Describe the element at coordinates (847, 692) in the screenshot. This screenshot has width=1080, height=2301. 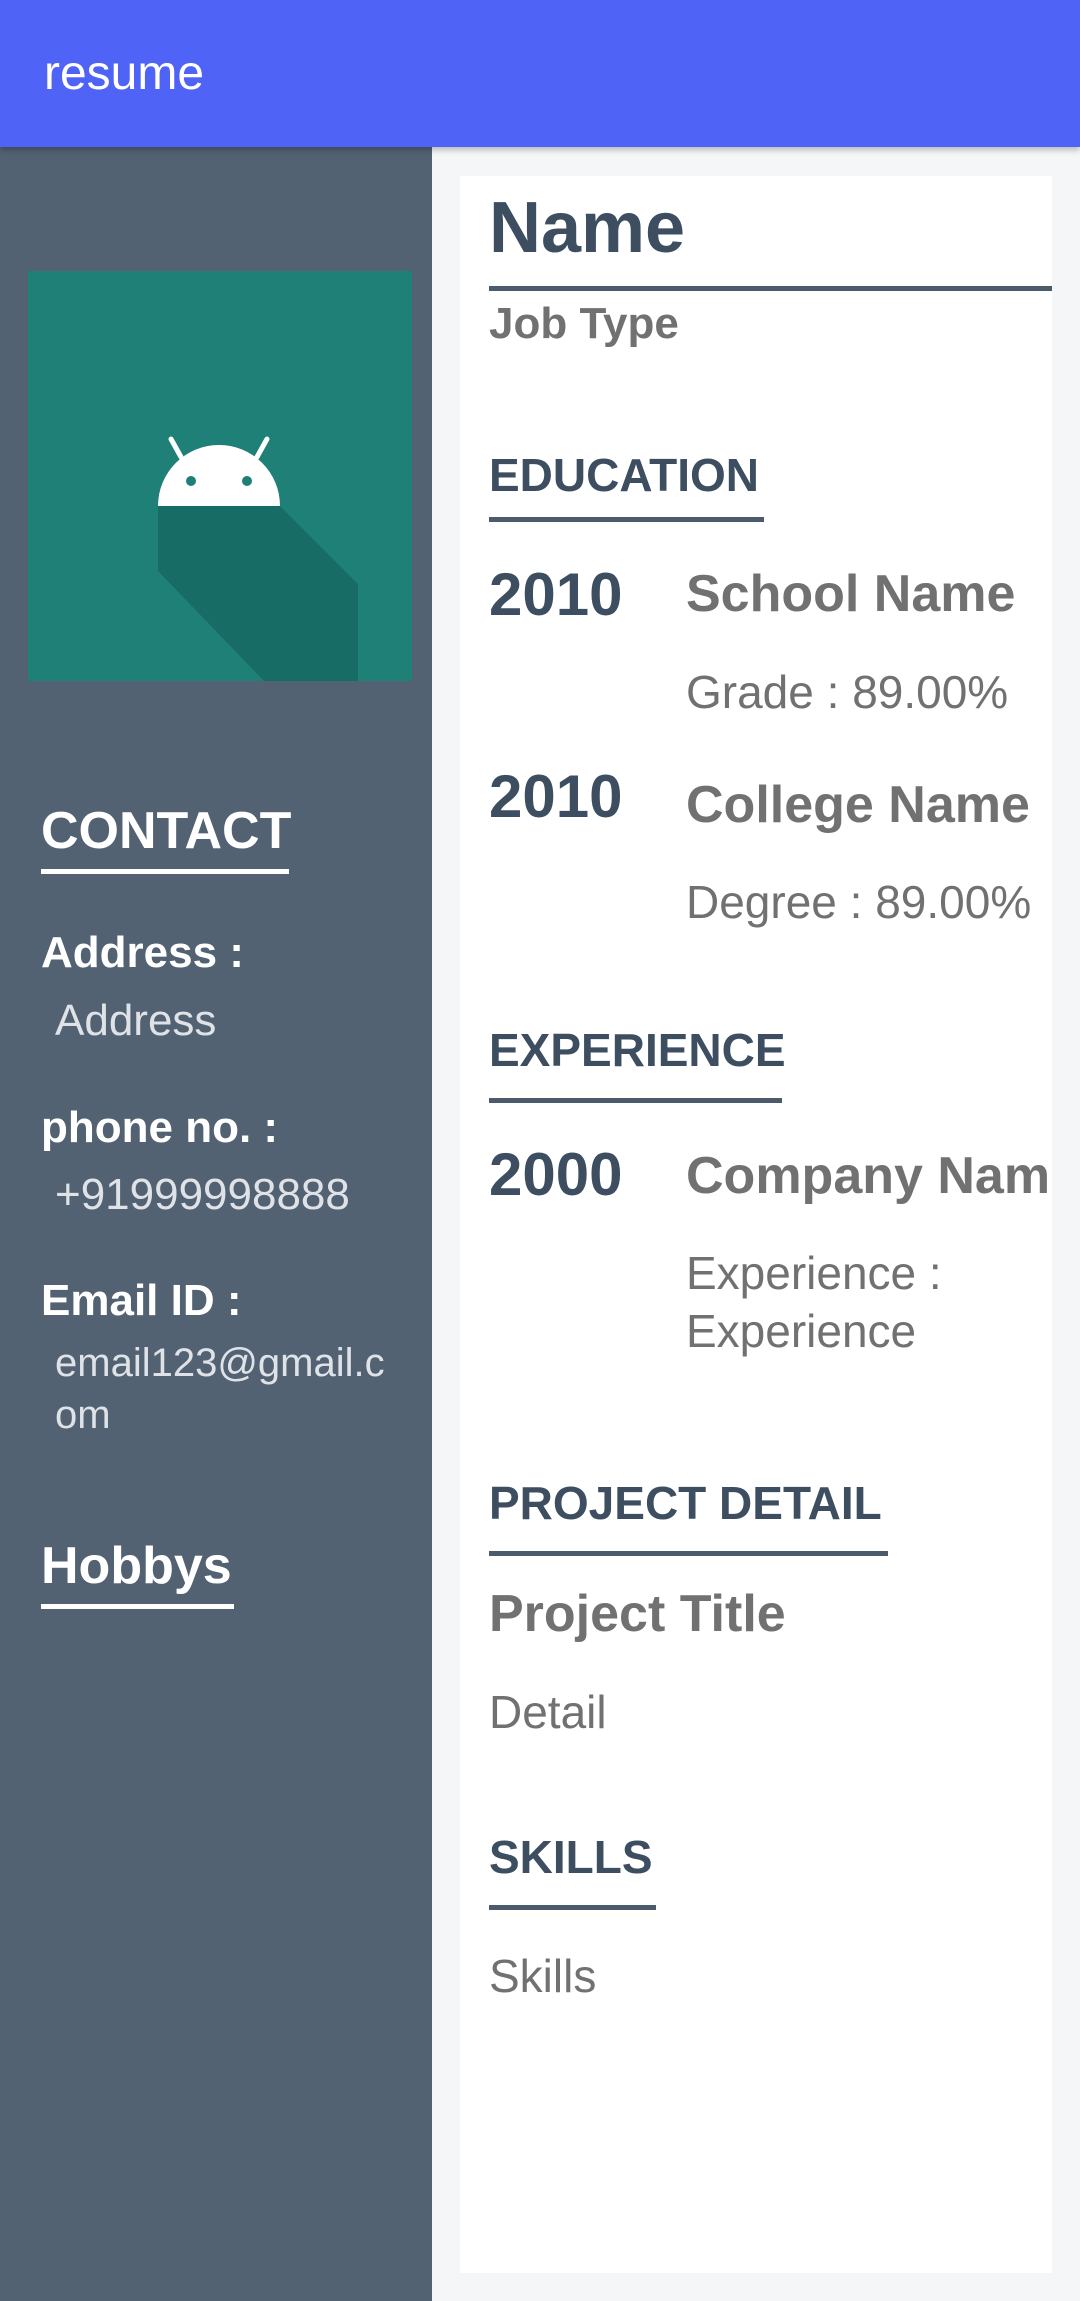
I see `education-detail: Grade : 89.00%` at that location.